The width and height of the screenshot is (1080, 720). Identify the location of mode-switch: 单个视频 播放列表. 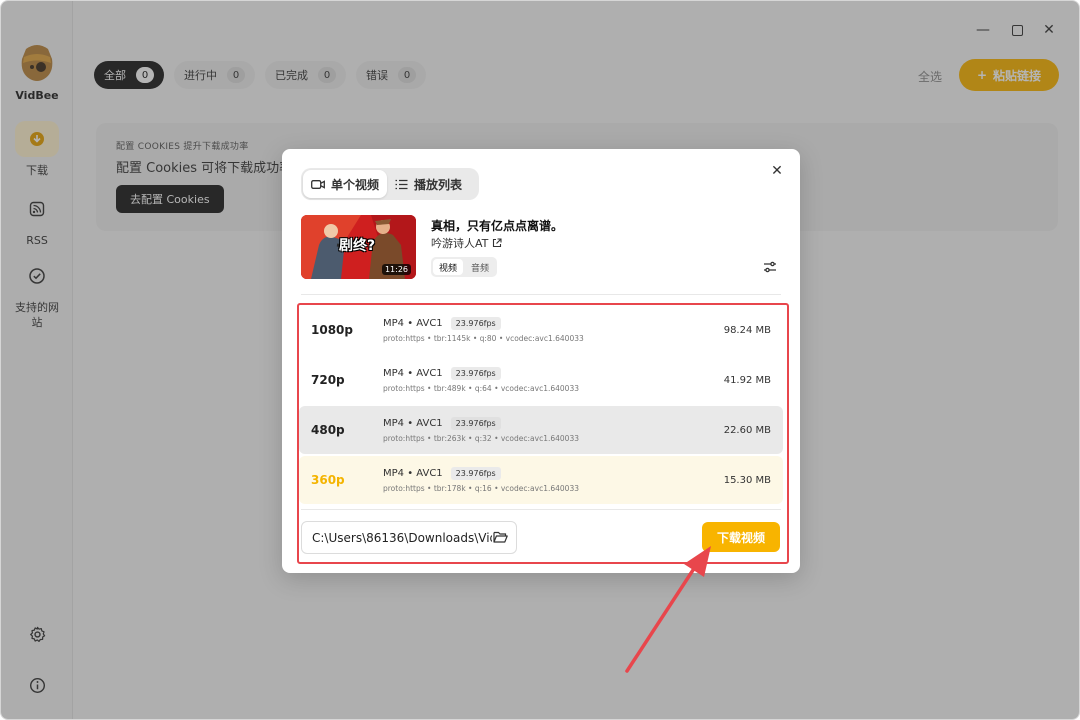
(390, 184).